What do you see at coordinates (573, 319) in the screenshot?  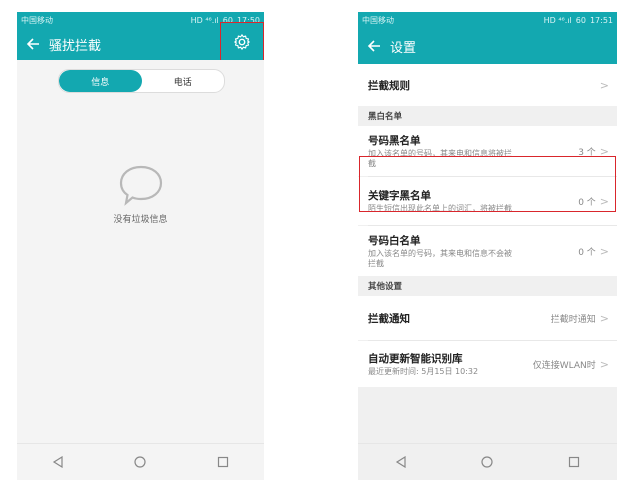 I see `block-notification-value: 拦截时通知` at bounding box center [573, 319].